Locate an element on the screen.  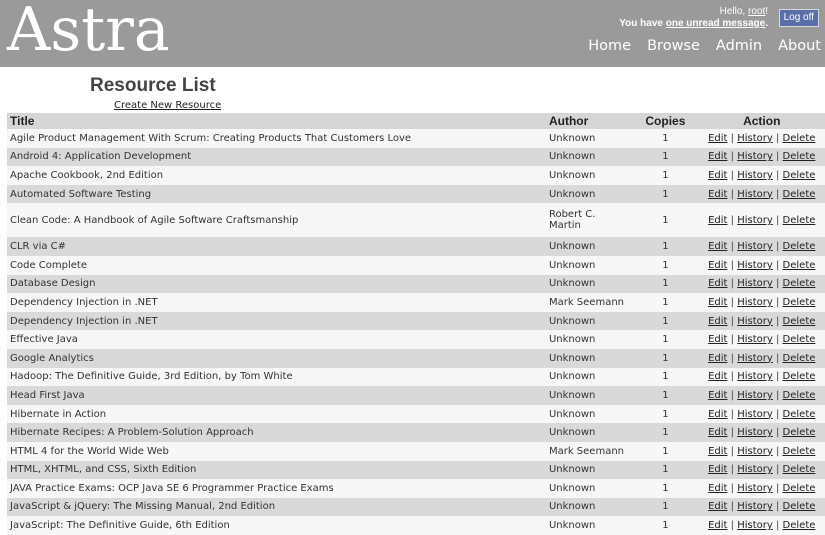
row-title: Automated Software Testing is located at coordinates (276, 194).